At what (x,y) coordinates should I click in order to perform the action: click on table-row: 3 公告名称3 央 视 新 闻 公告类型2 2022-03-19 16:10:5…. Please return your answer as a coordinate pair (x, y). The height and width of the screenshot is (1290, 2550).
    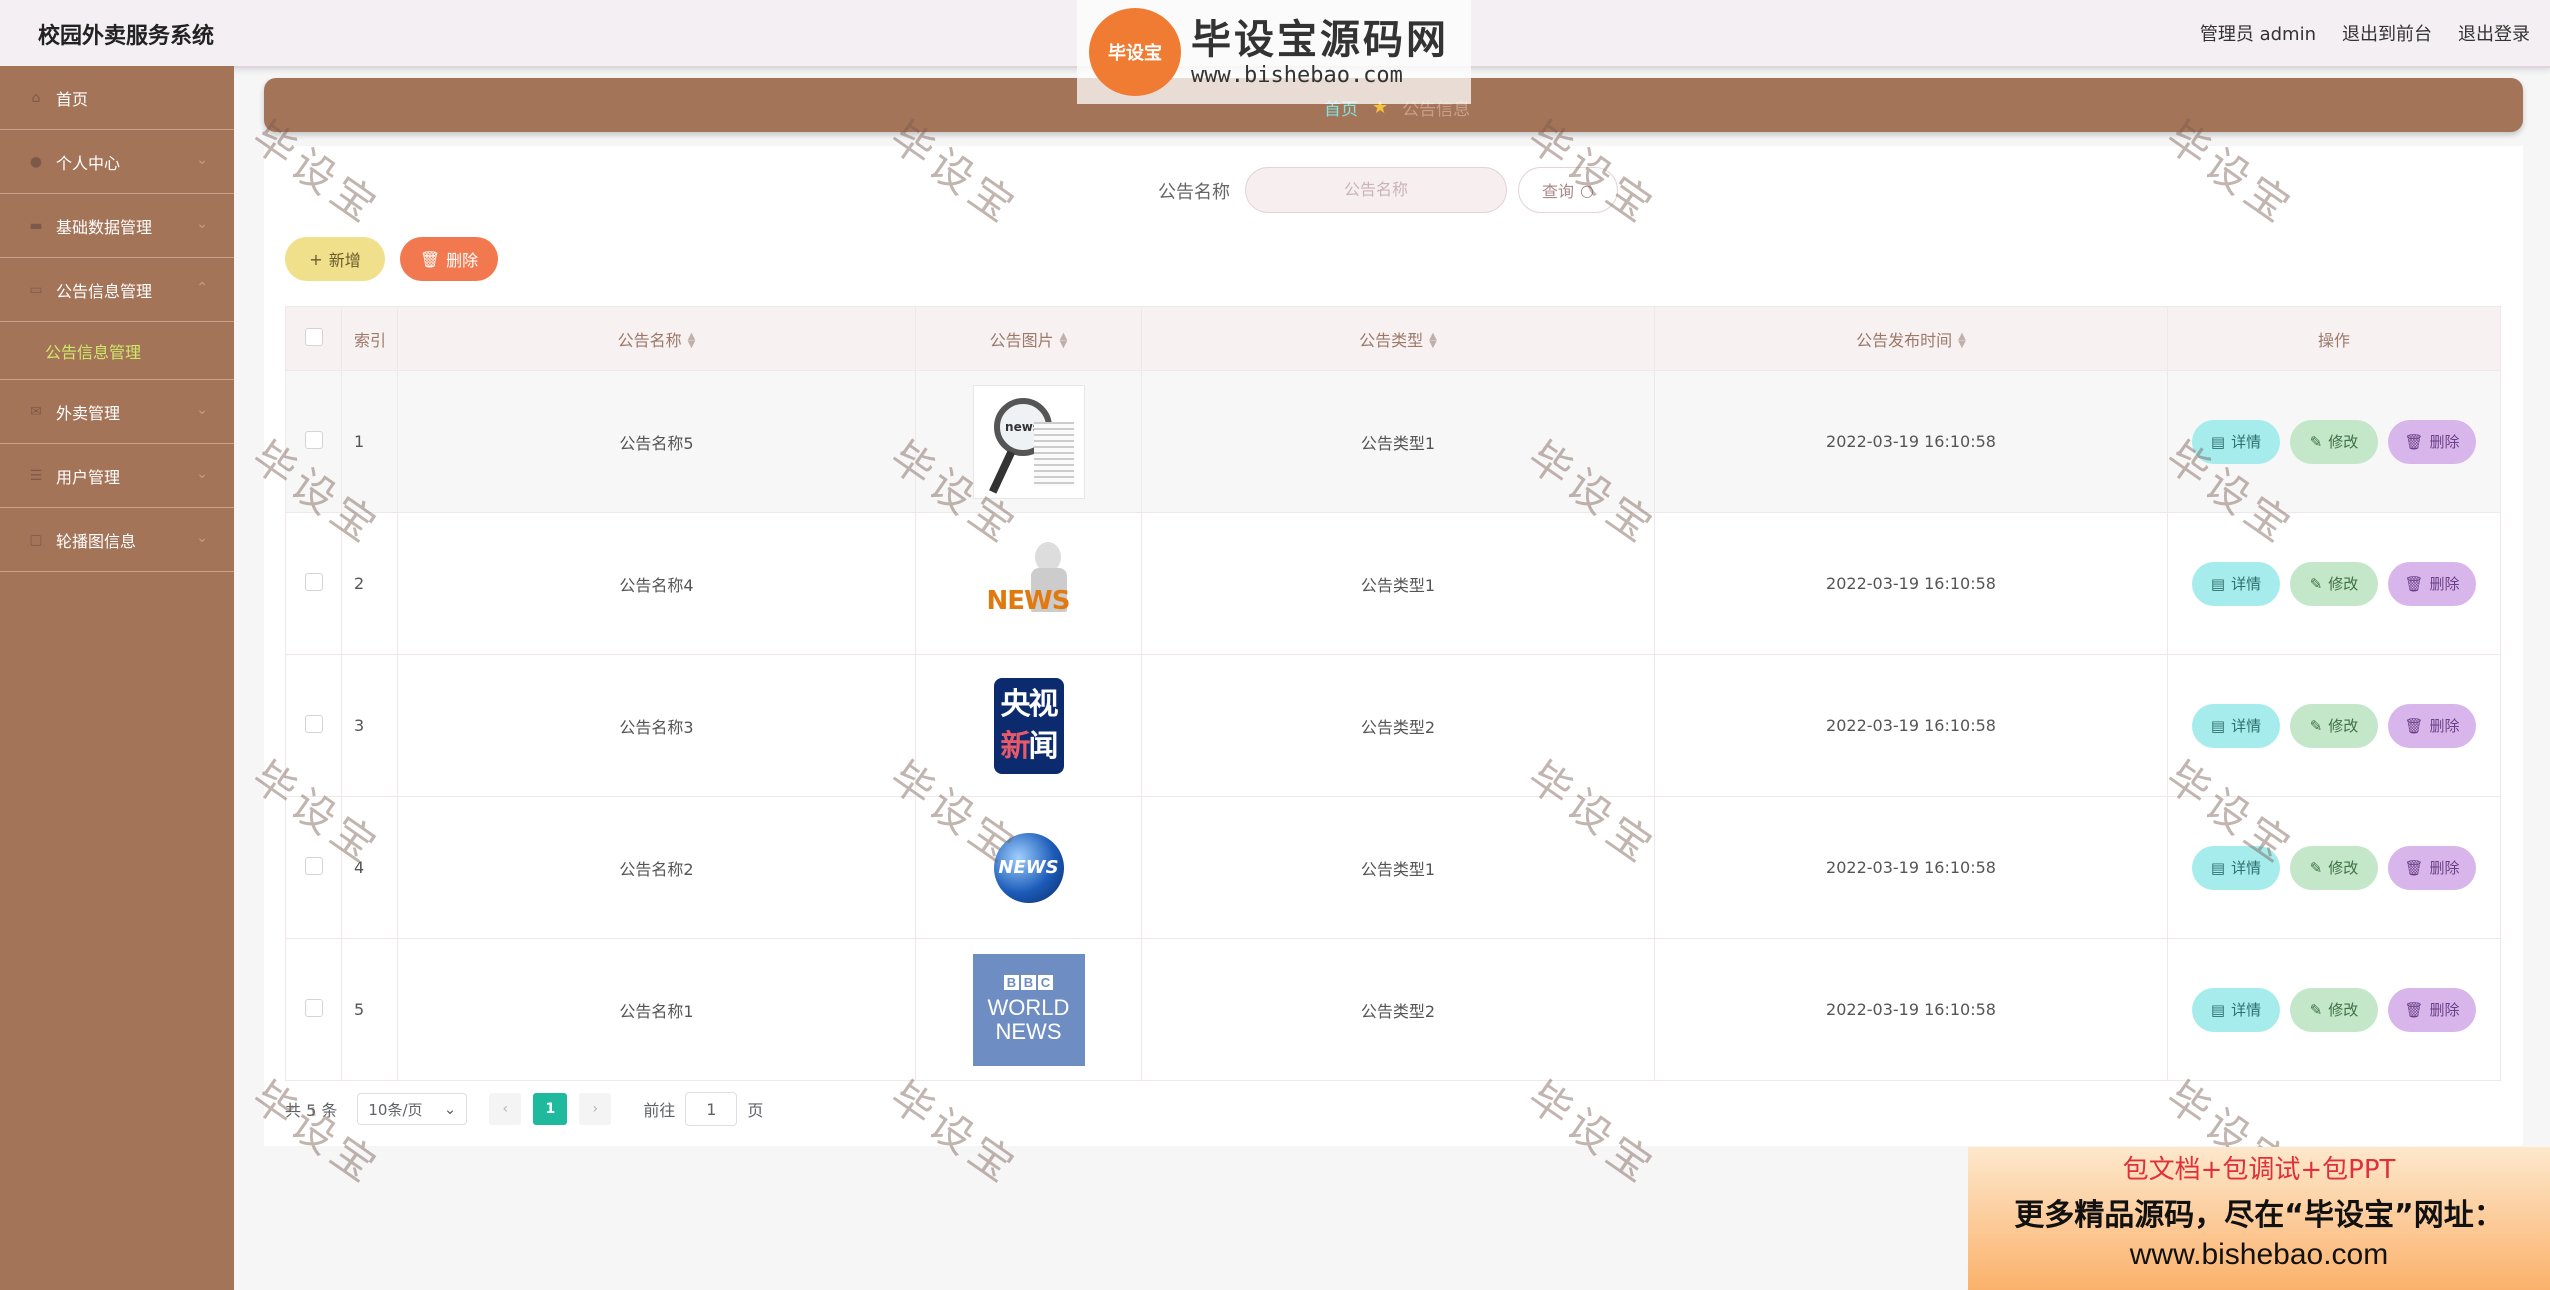
    Looking at the image, I should click on (1393, 725).